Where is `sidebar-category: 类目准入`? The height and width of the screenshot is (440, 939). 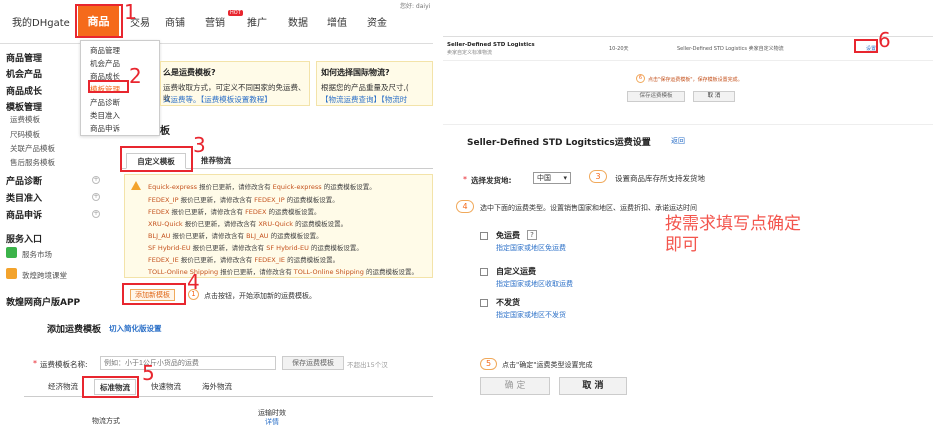 sidebar-category: 类目准入 is located at coordinates (24, 197).